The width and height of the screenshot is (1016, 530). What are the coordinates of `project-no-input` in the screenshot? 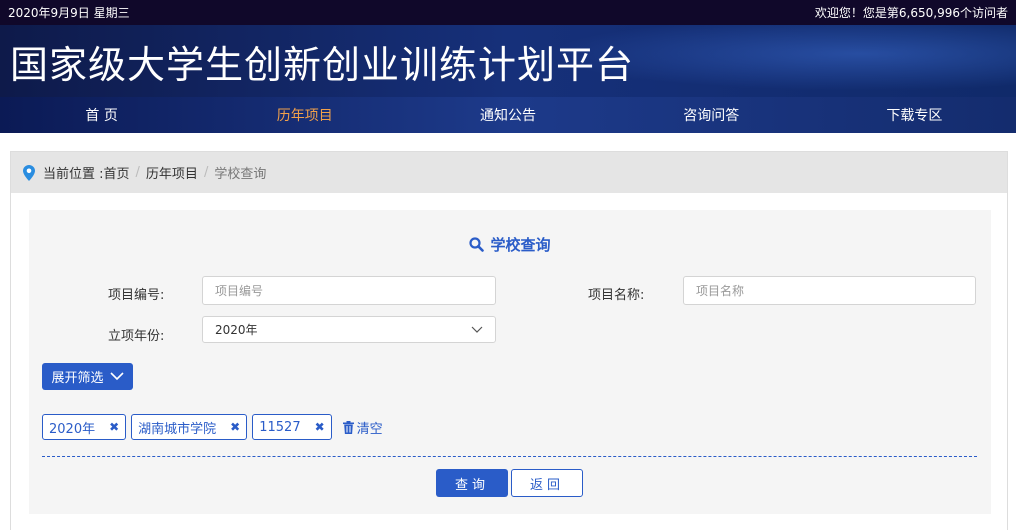 It's located at (349, 290).